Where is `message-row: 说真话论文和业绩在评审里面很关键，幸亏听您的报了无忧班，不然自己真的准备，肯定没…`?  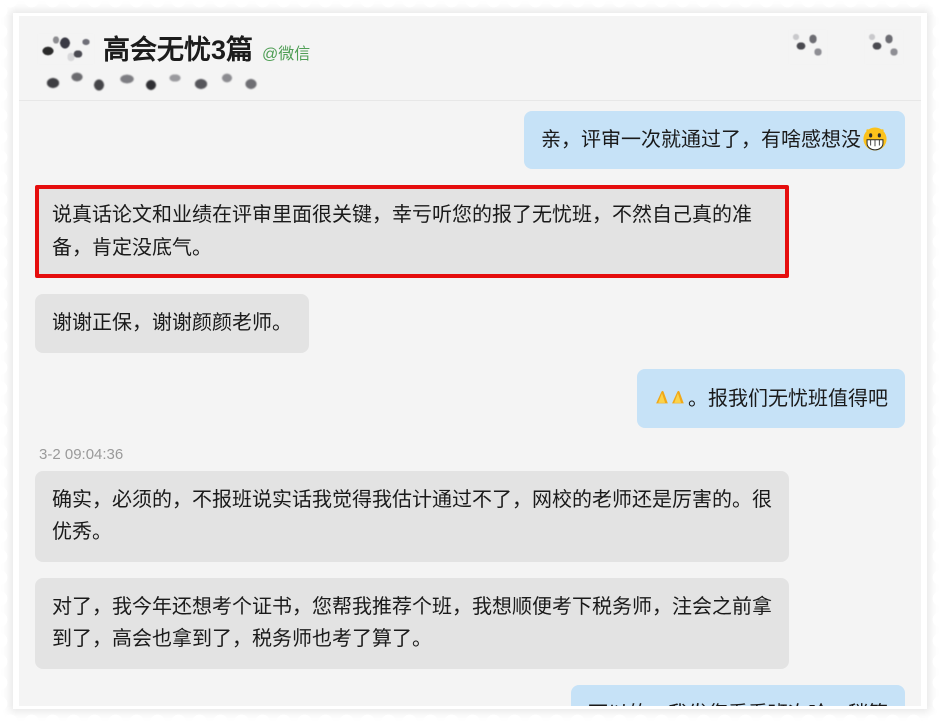 message-row: 说真话论文和业绩在评审里面很关键，幸亏听您的报了无忧班，不然自己真的准备，肯定没… is located at coordinates (470, 232).